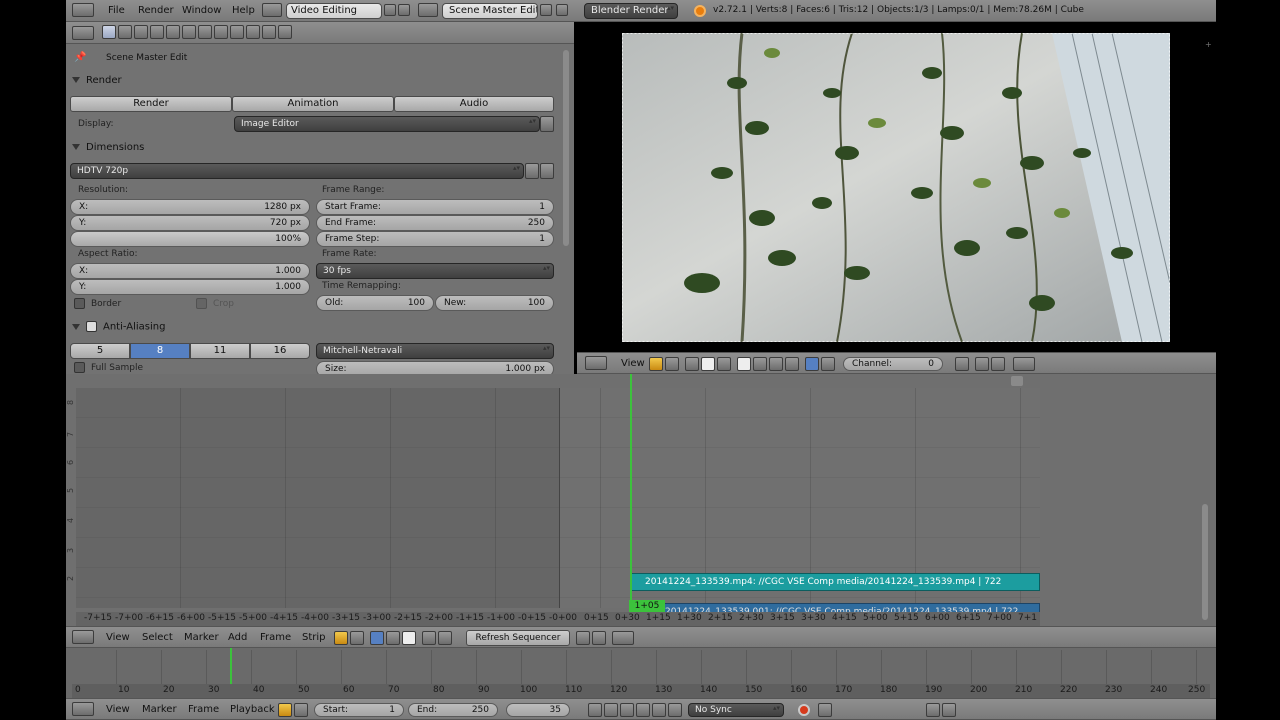 The height and width of the screenshot is (720, 1280). Describe the element at coordinates (611, 710) in the screenshot. I see `jump-prev-keyframe-icon` at that location.